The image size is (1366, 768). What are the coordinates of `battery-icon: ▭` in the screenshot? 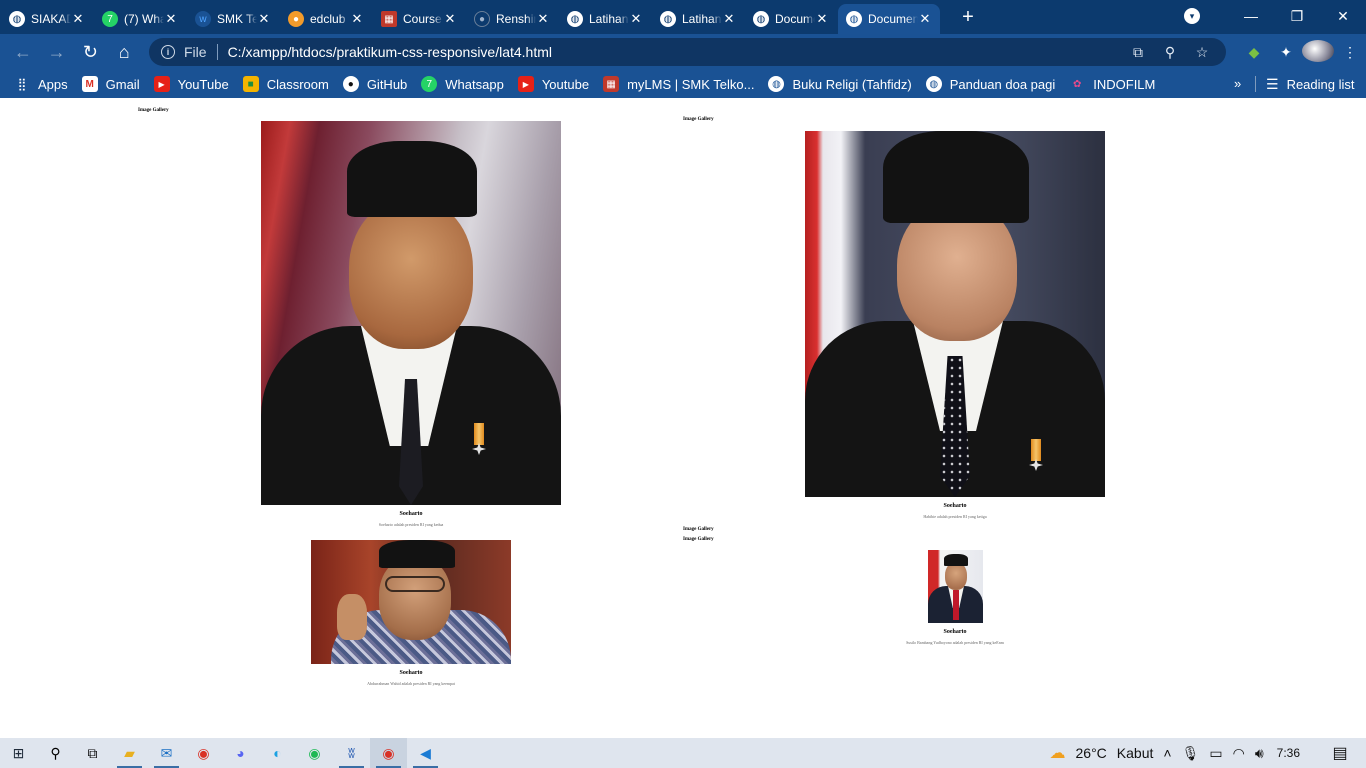 It's located at (1215, 753).